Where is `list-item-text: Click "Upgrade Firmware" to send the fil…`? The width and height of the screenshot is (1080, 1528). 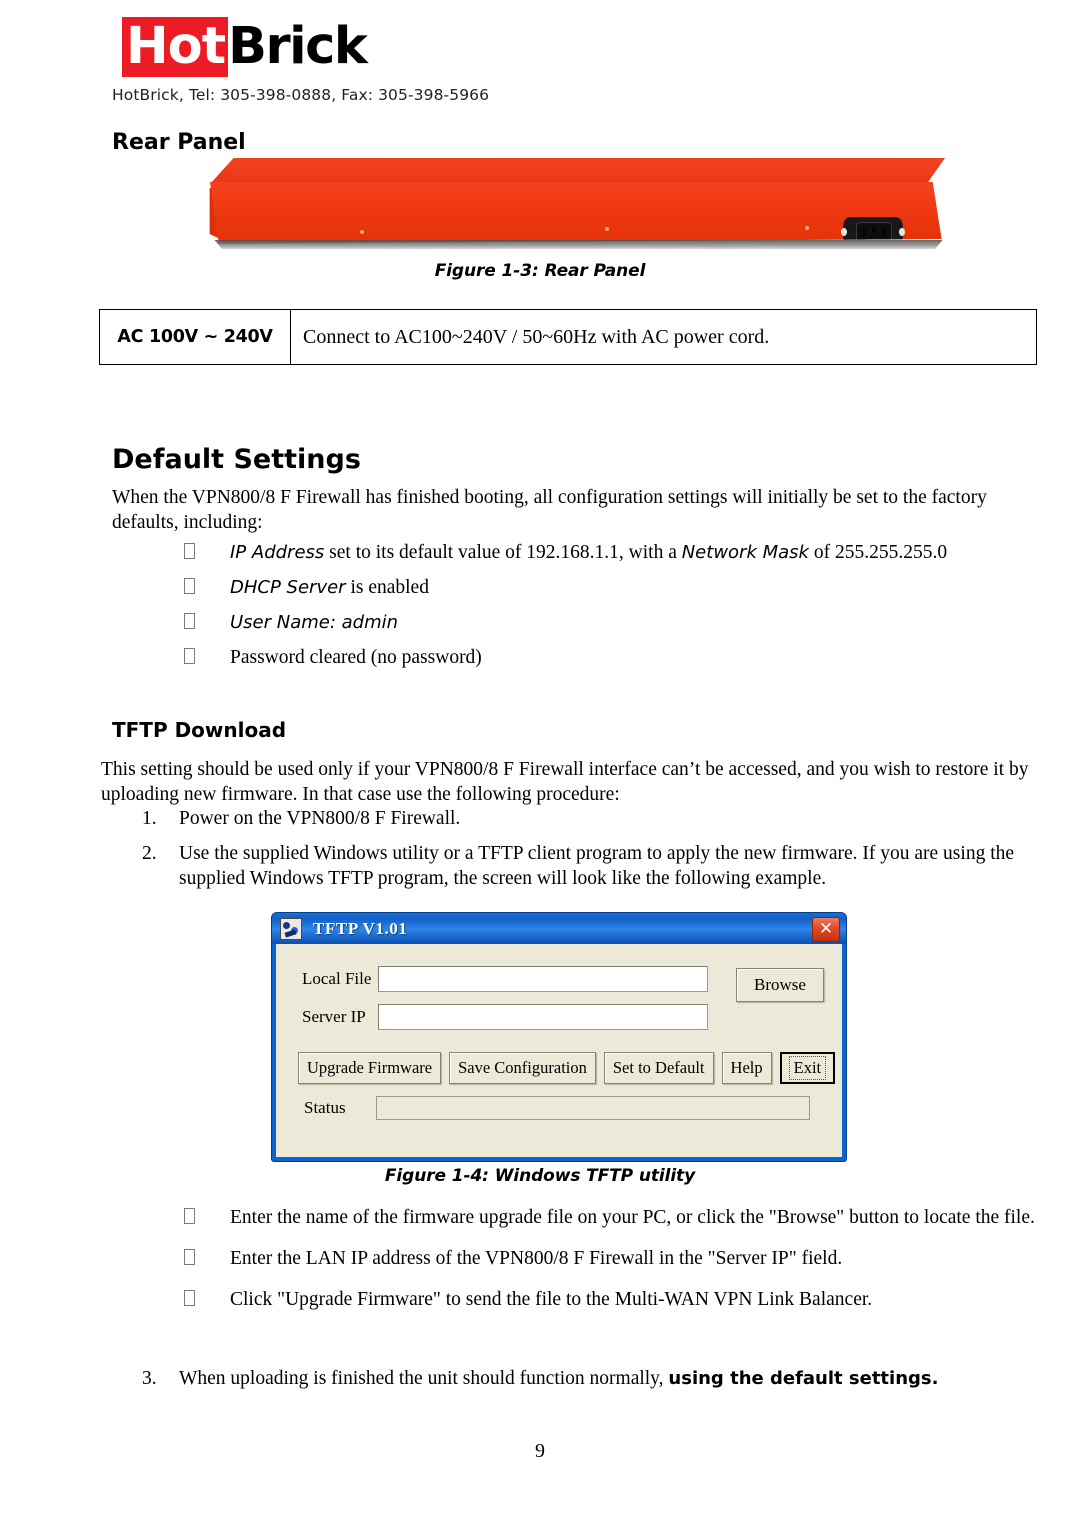
list-item-text: Click "Upgrade Firmware" to send the fil… is located at coordinates (551, 1299).